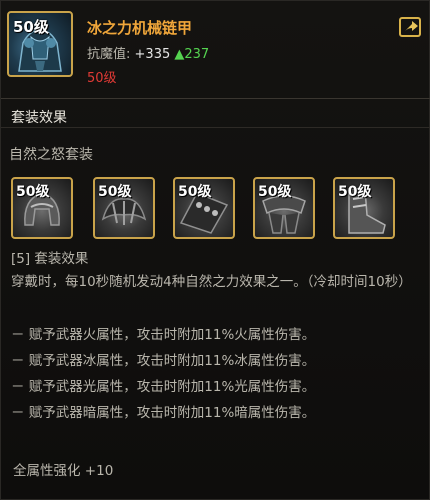 This screenshot has height=500, width=430. I want to click on set-name: 自然之怒套装, so click(51, 155).